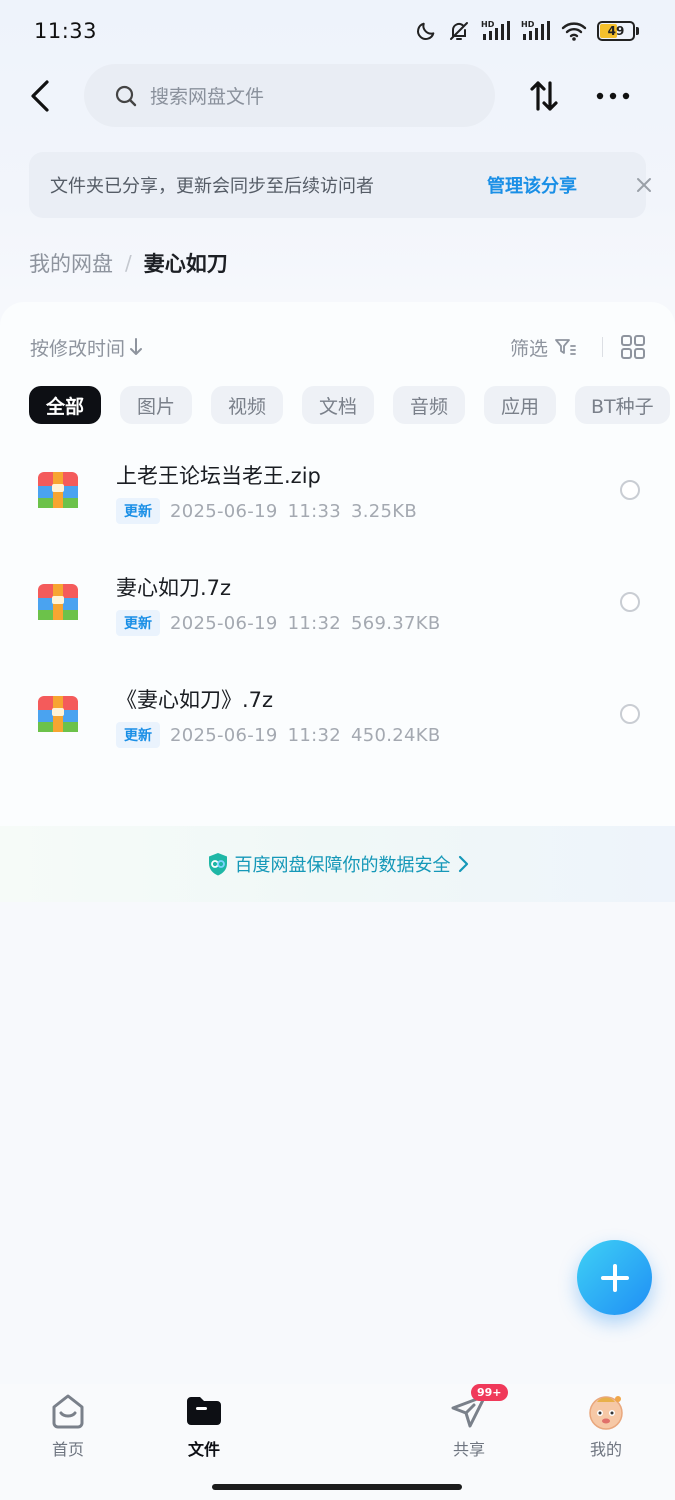 The height and width of the screenshot is (1500, 675). What do you see at coordinates (337, 1442) in the screenshot?
I see `bottom-nav: 首页 文件 99+ 共享 我的` at bounding box center [337, 1442].